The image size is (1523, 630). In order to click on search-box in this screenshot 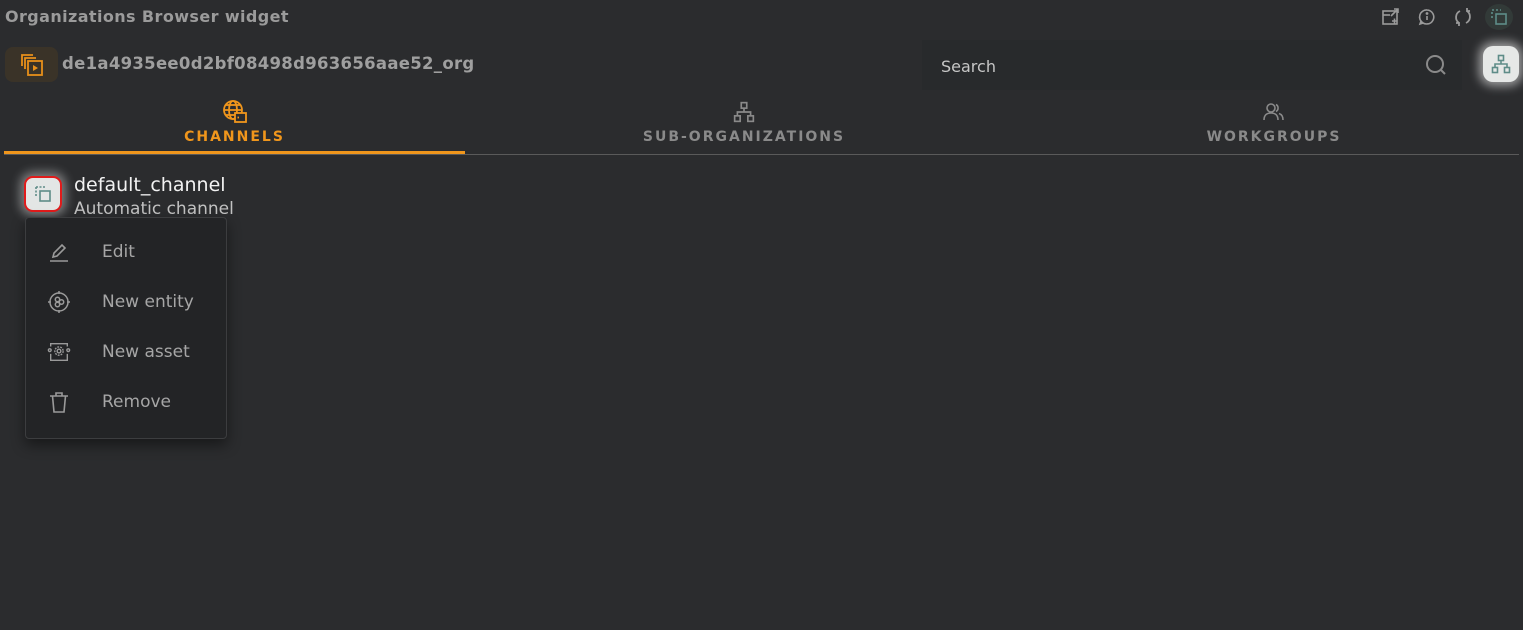, I will do `click(1192, 66)`.